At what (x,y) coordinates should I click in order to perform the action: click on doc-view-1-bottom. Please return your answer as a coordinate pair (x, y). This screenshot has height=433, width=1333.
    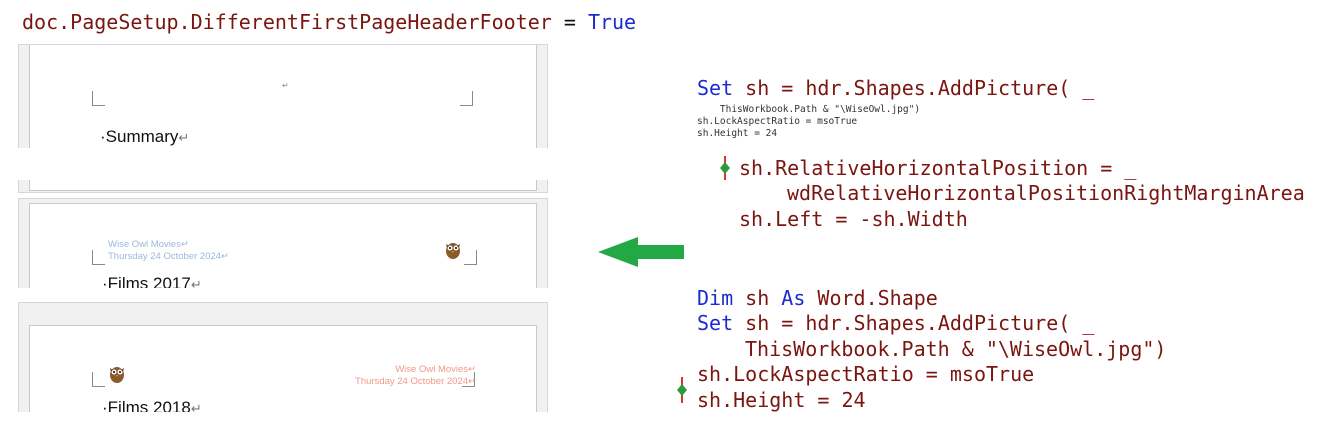
    Looking at the image, I should click on (283, 186).